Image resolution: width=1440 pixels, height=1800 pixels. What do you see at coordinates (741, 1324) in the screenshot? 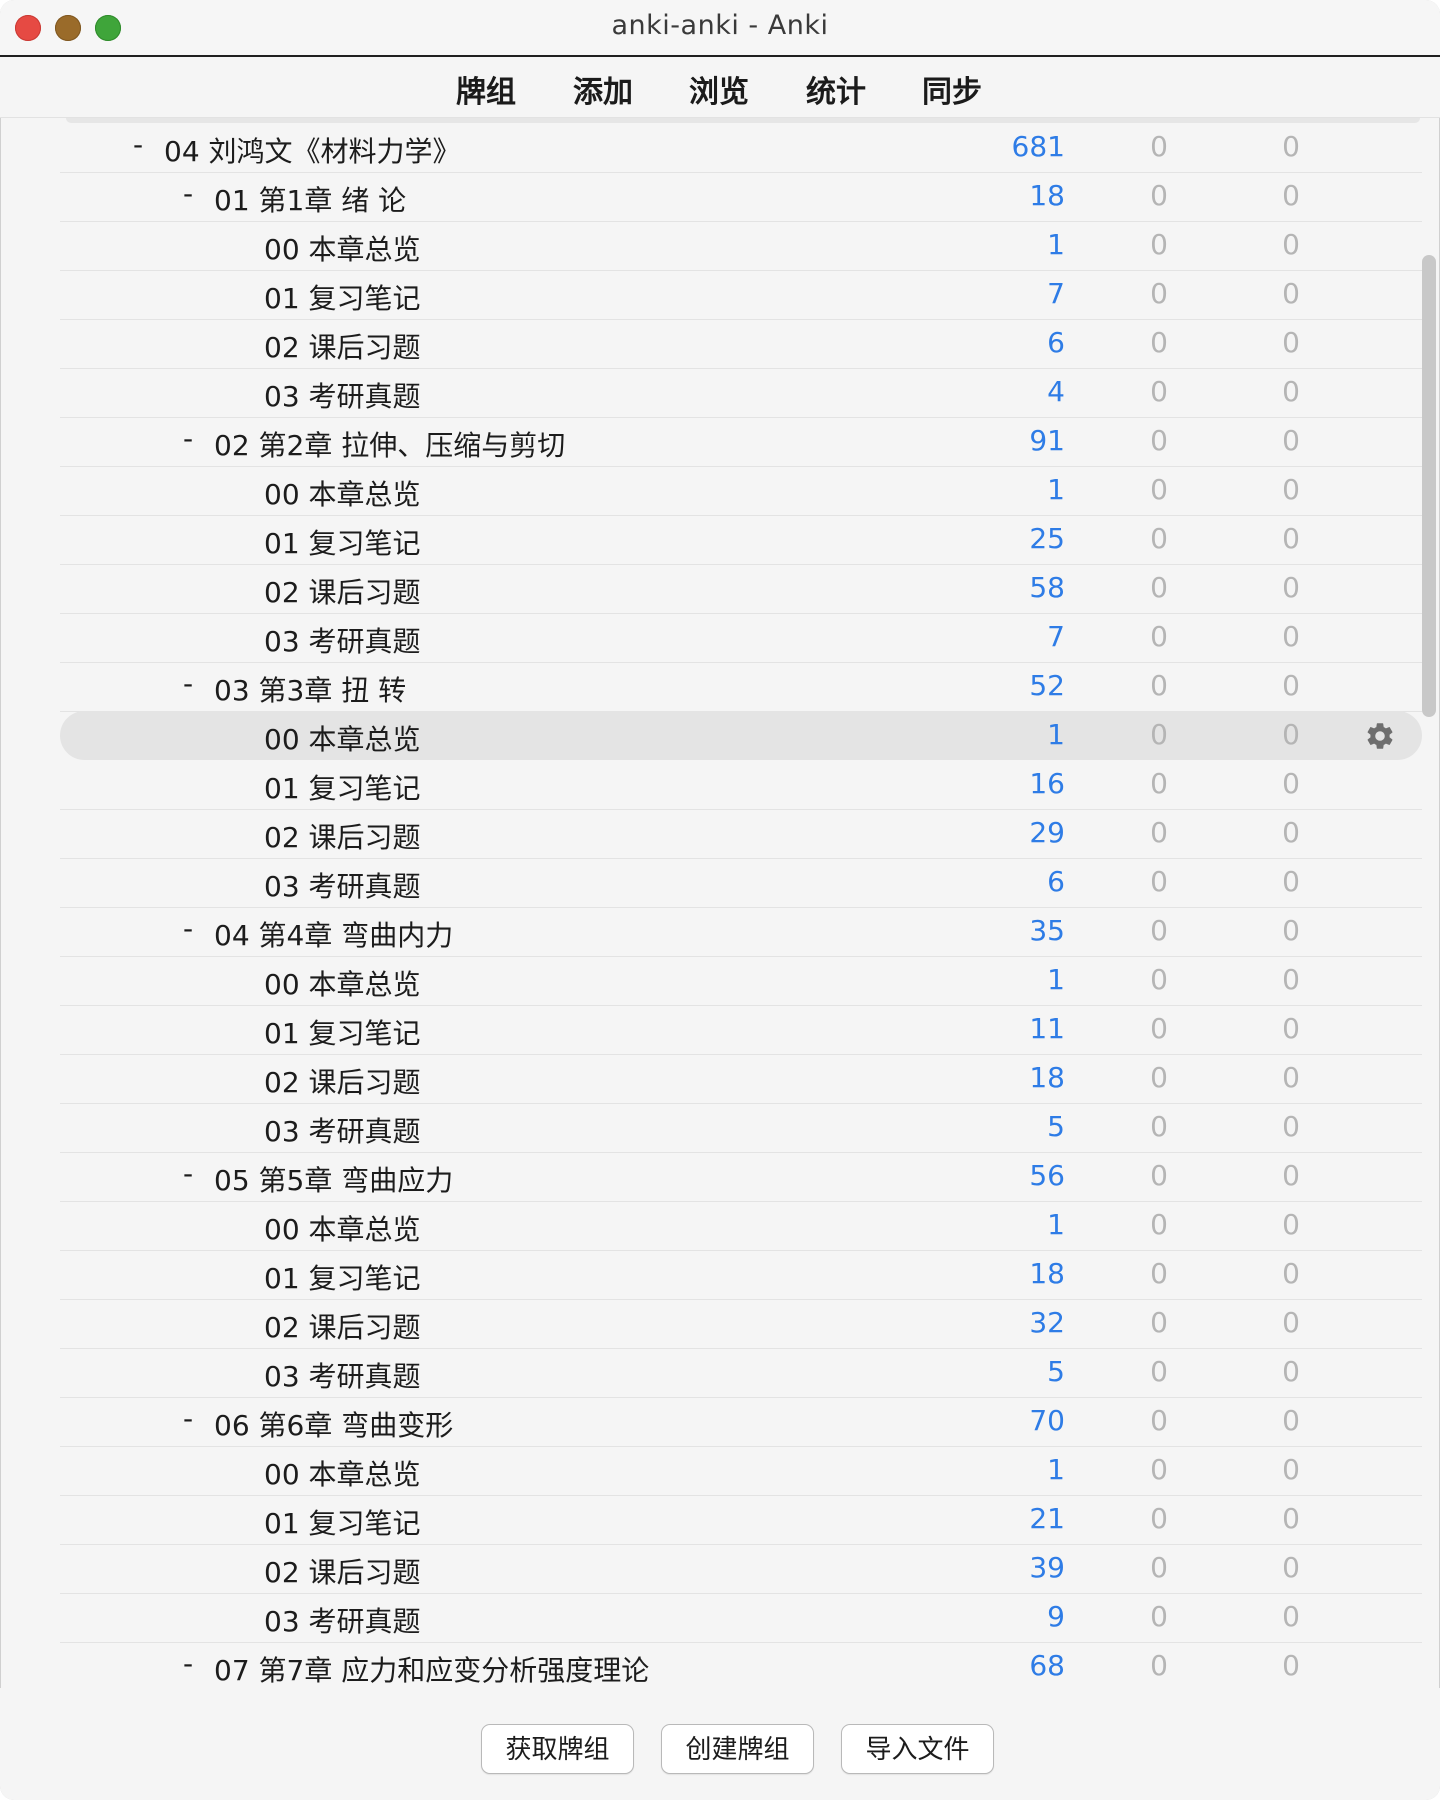
I see `deck-row: 02 课后习题 32 0 0` at bounding box center [741, 1324].